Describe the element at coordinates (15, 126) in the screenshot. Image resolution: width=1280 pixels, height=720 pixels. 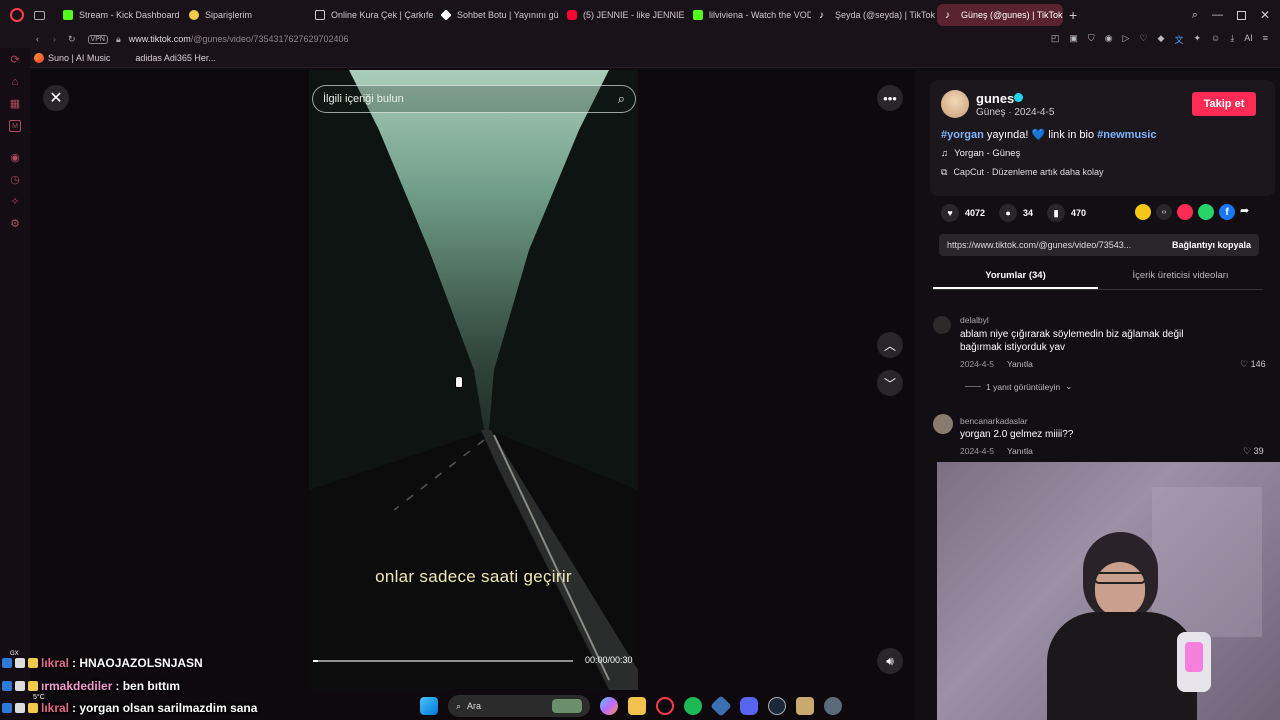
I see `m-icon: M` at that location.